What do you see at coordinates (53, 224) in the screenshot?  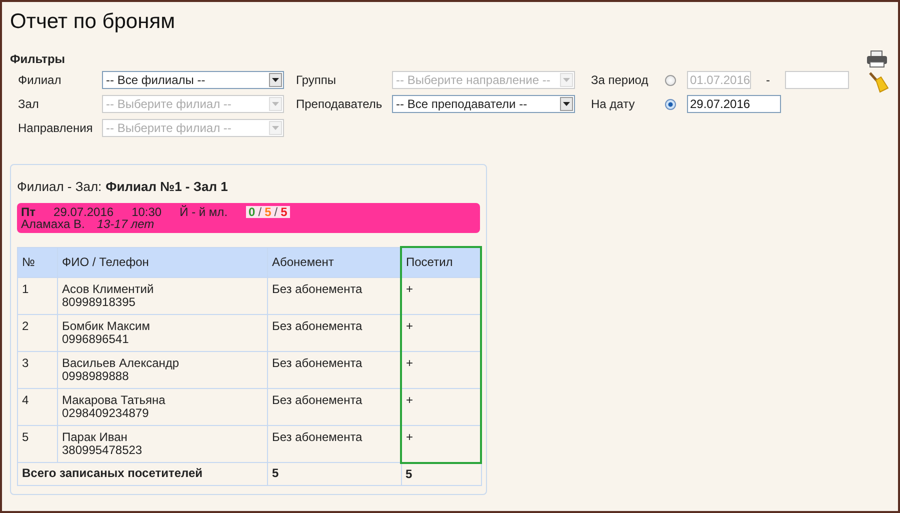 I see `teacher-name: Аламаха В.` at bounding box center [53, 224].